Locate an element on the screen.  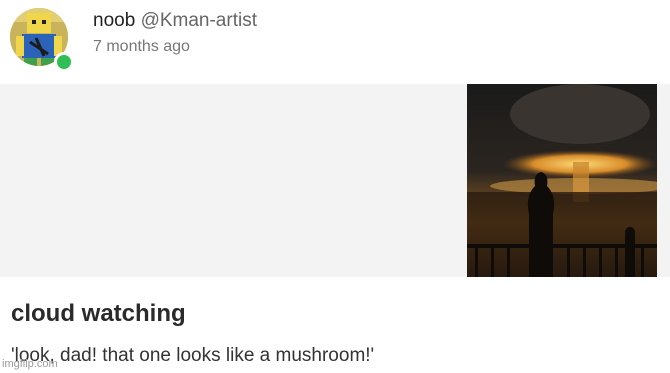
post-image is located at coordinates (562, 180).